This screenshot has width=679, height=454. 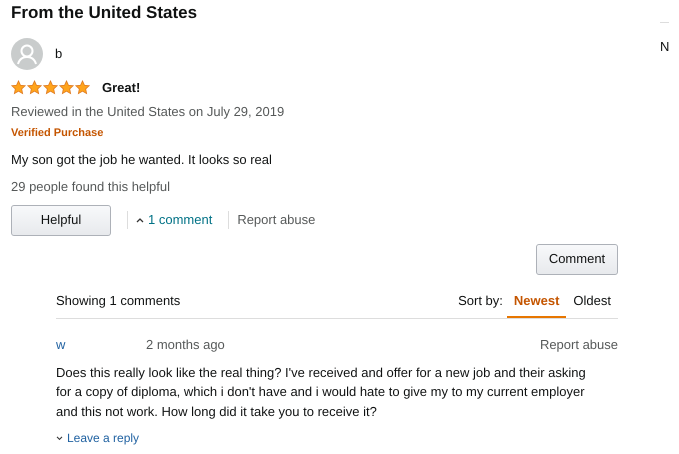 What do you see at coordinates (61, 220) in the screenshot?
I see `helpful-button: Helpful` at bounding box center [61, 220].